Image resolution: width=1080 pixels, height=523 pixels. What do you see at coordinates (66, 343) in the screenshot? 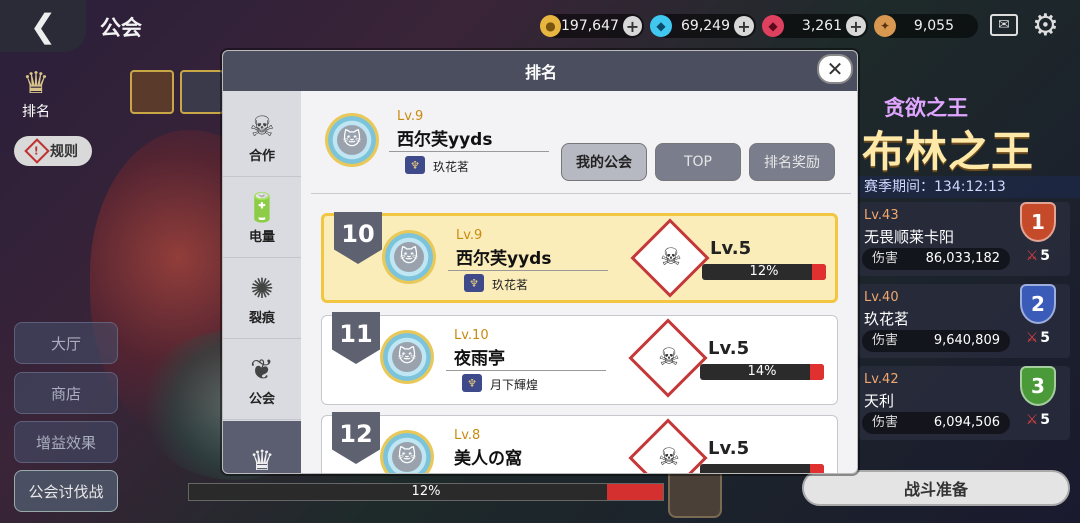
I see `nav-lobby: 大厅` at bounding box center [66, 343].